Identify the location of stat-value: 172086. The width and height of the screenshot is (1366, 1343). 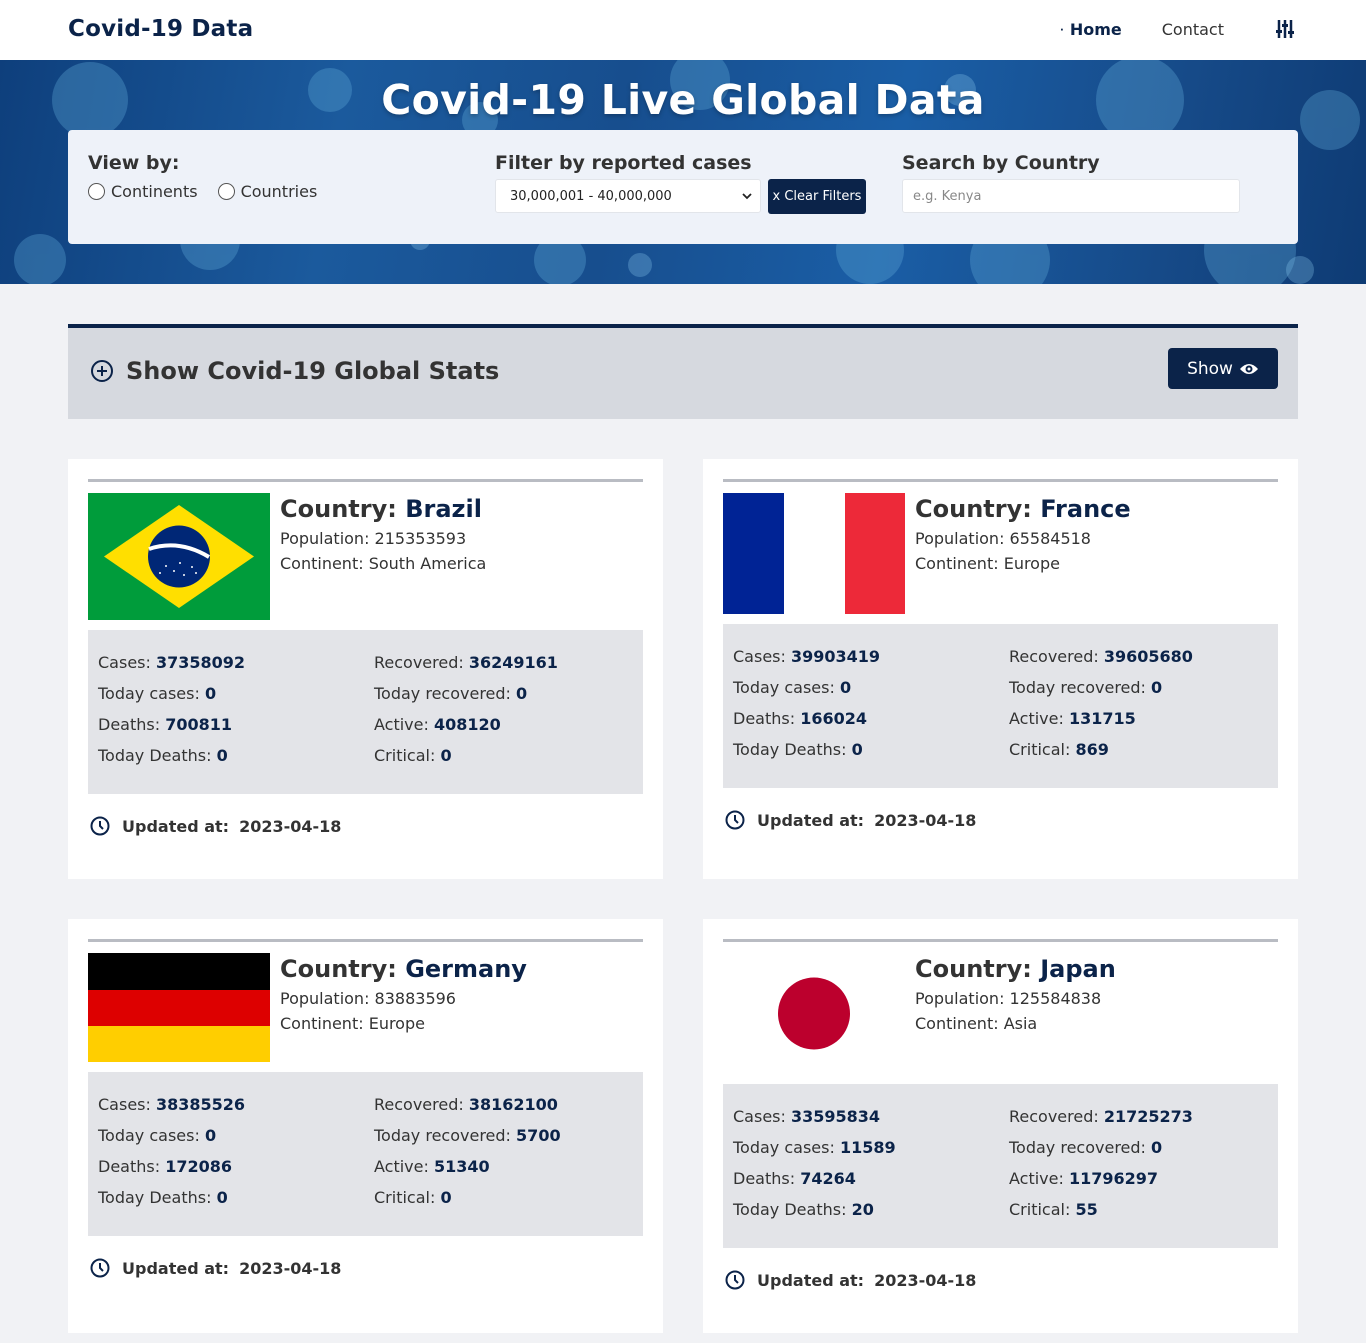
(198, 1166).